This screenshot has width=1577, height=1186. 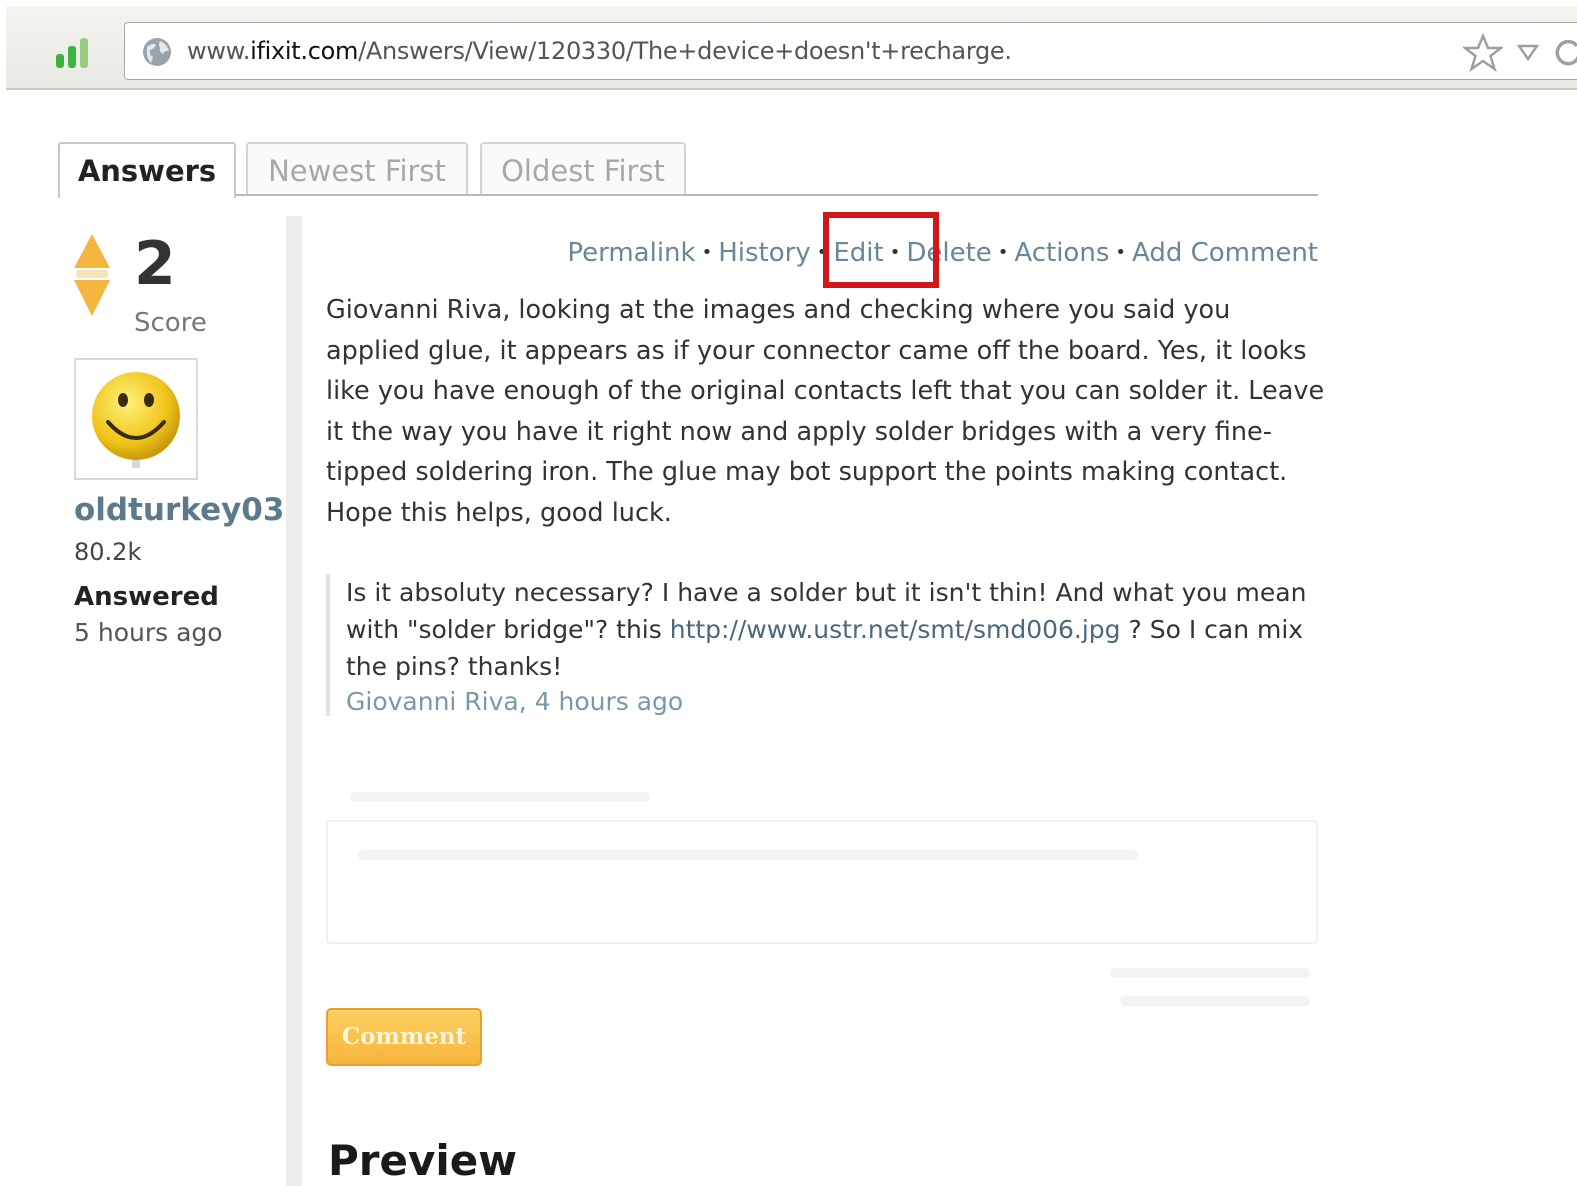 What do you see at coordinates (92, 251) in the screenshot?
I see `upvote-icon` at bounding box center [92, 251].